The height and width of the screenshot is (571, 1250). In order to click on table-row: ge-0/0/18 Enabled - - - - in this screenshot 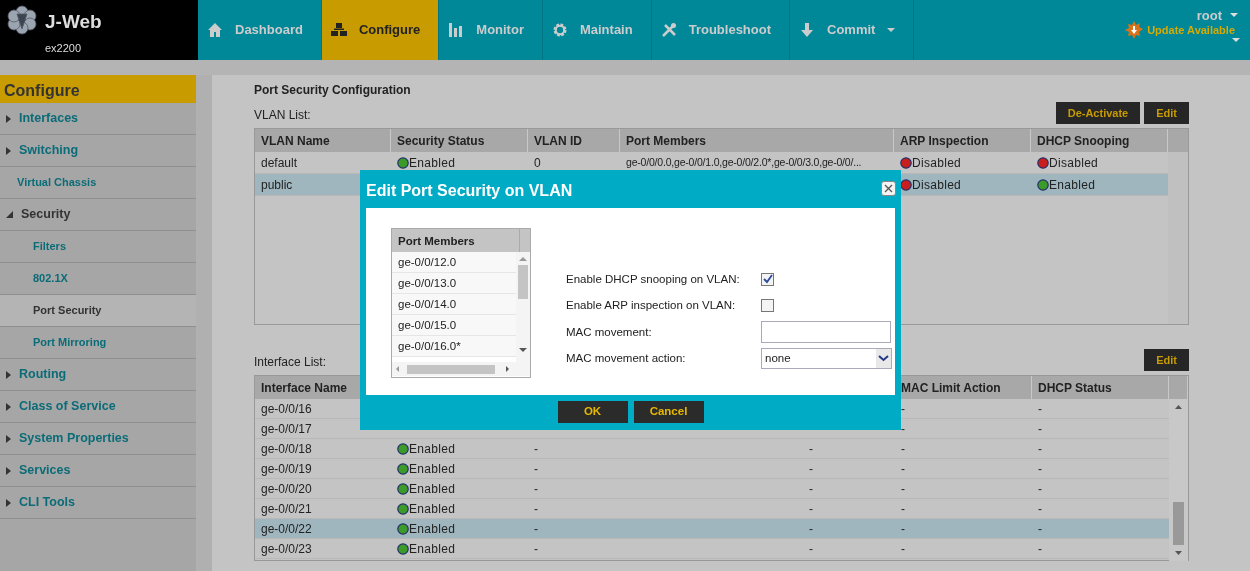, I will do `click(712, 449)`.